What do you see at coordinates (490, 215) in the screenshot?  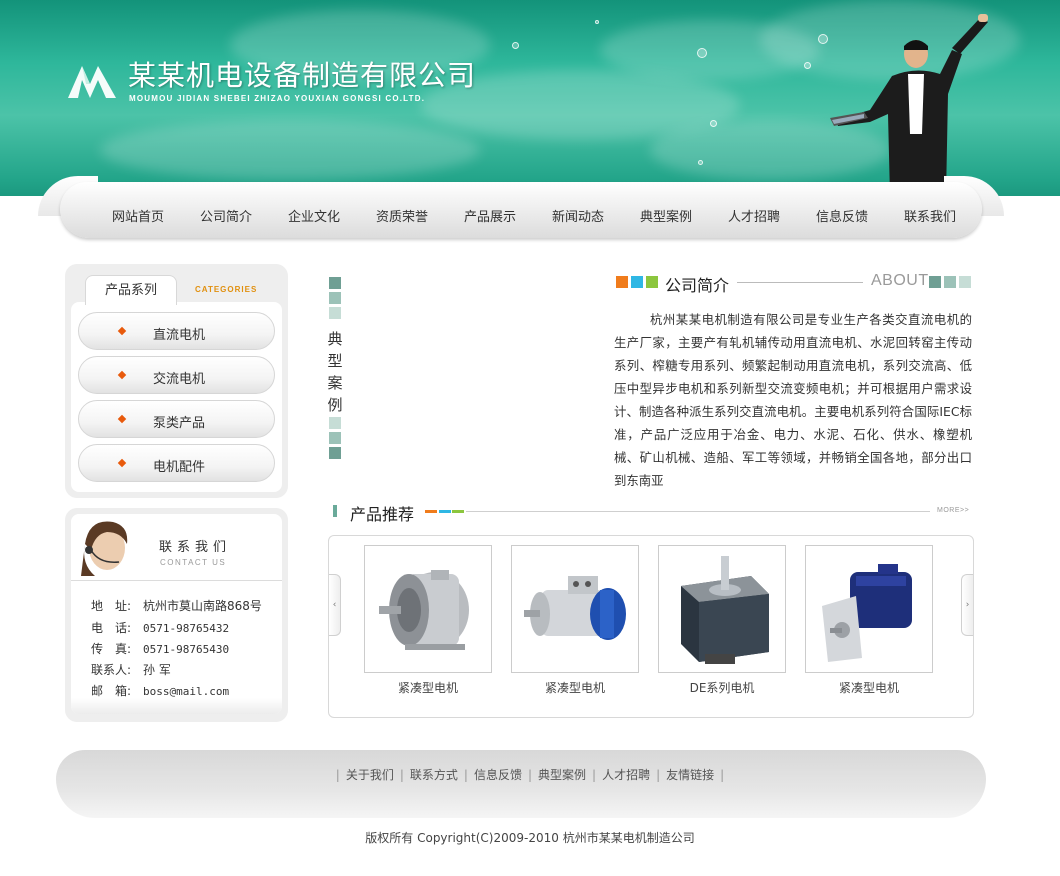 I see `nav-item-products: 产品展示` at bounding box center [490, 215].